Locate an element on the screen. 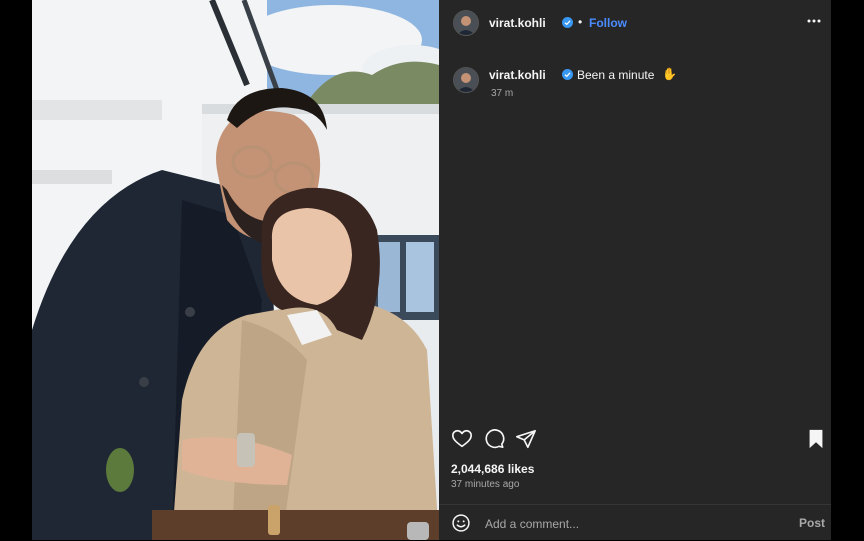  emoji-smile-icon is located at coordinates (461, 523).